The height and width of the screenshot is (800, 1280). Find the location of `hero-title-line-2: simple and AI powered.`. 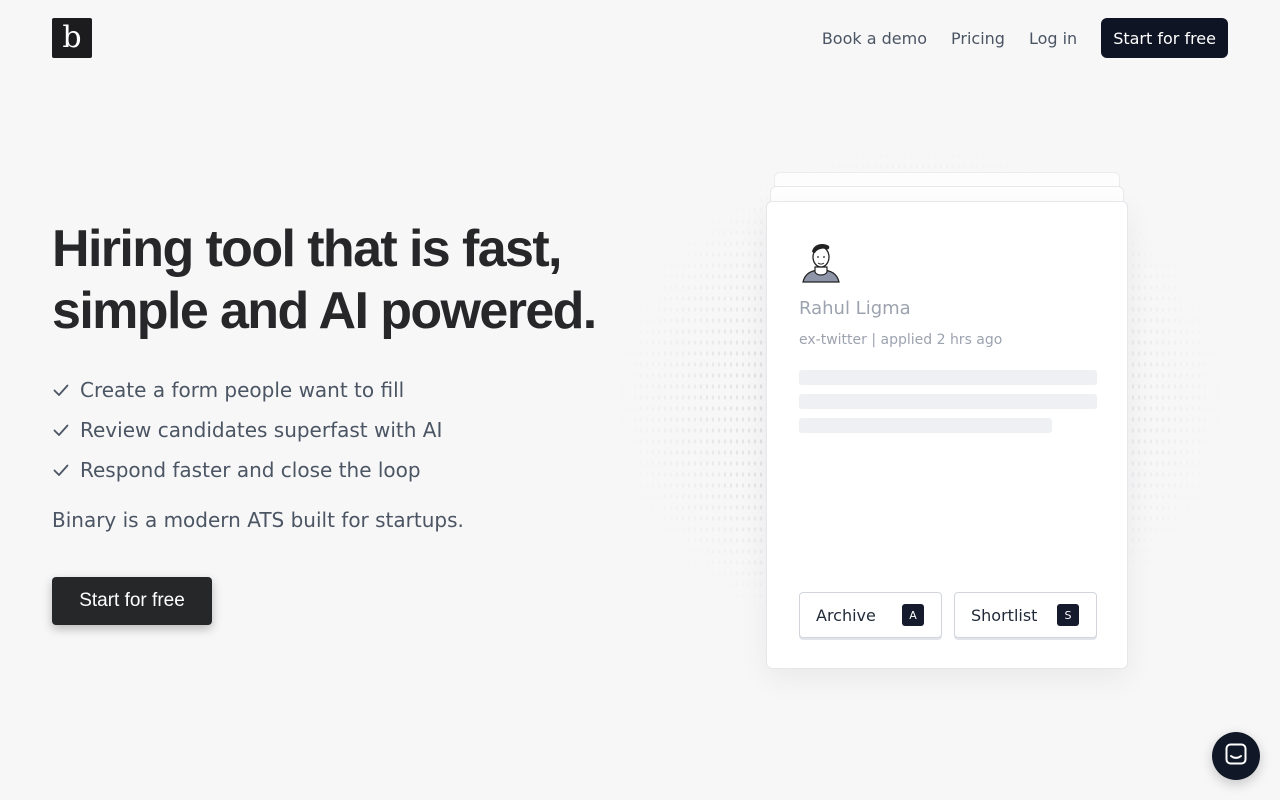

hero-title-line-2: simple and AI powered. is located at coordinates (324, 311).